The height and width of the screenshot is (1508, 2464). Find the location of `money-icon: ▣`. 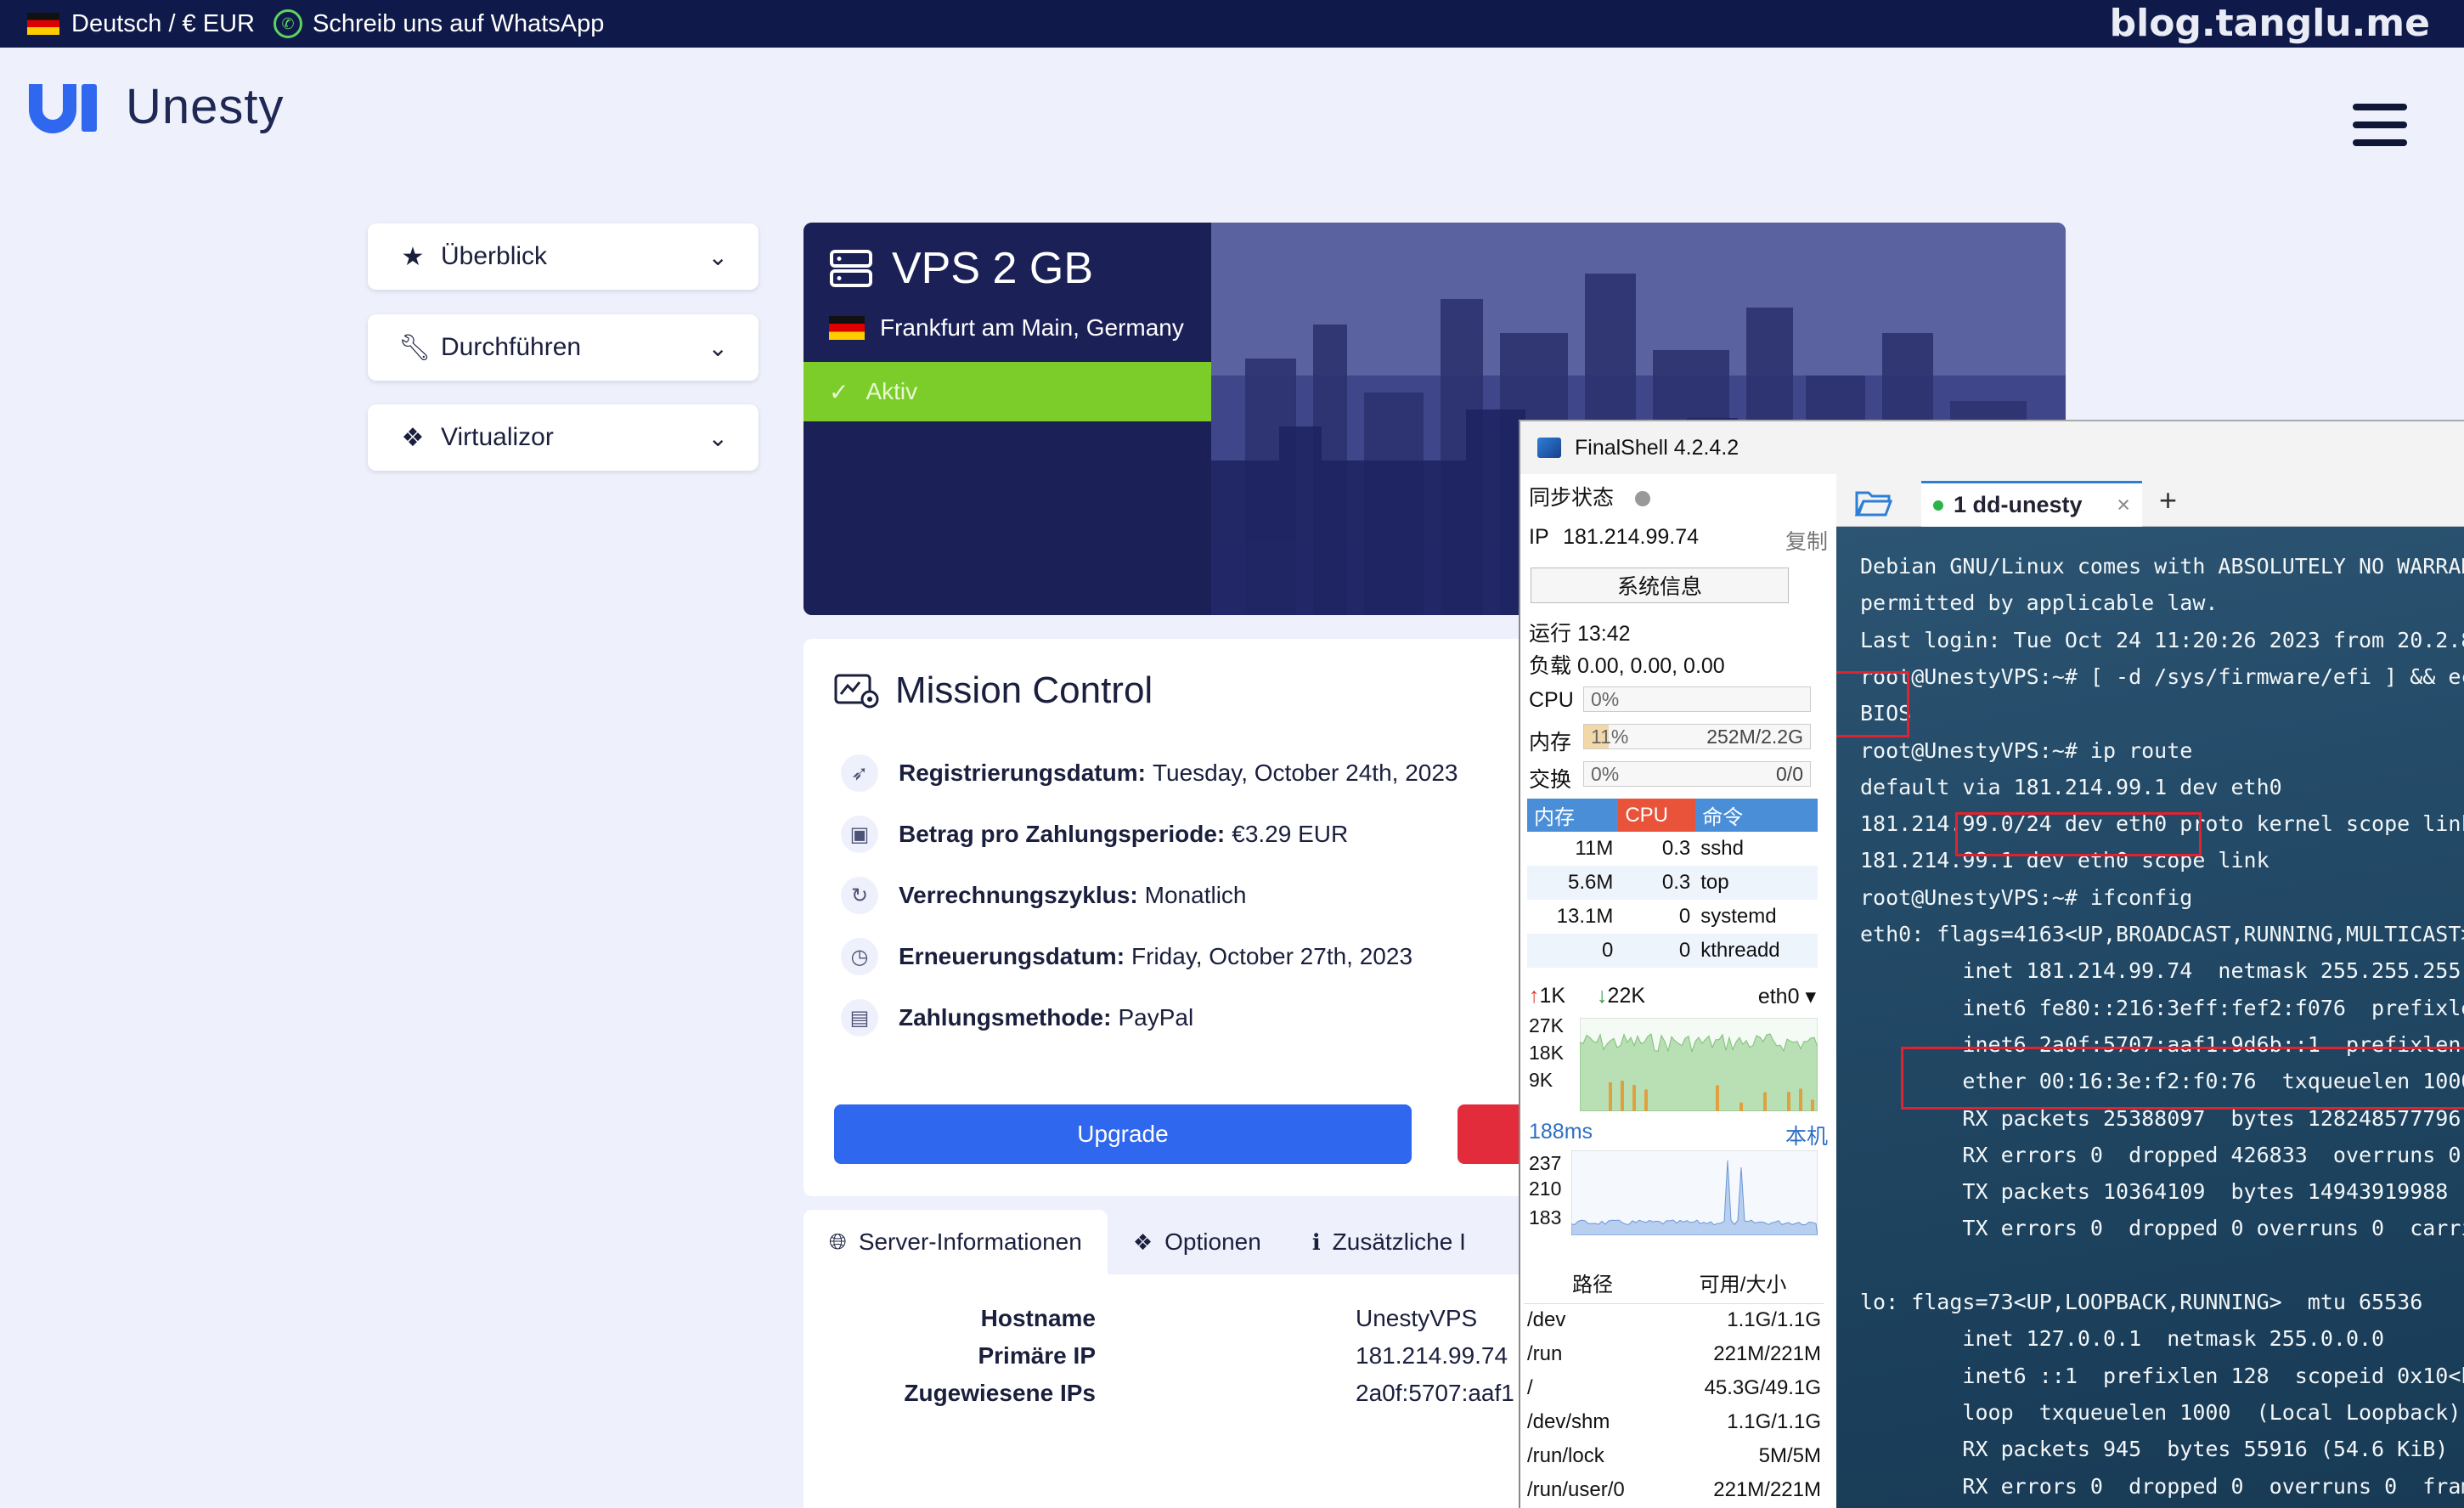

money-icon: ▣ is located at coordinates (859, 835).